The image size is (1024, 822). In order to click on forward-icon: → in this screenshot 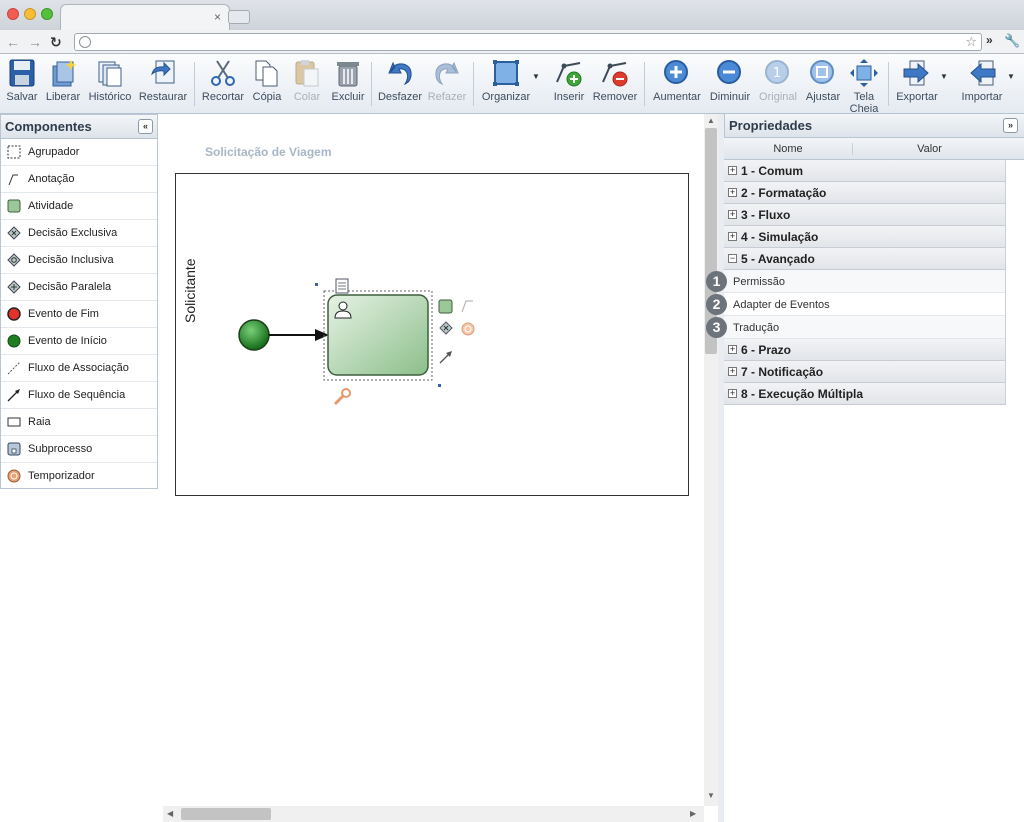, I will do `click(35, 42)`.